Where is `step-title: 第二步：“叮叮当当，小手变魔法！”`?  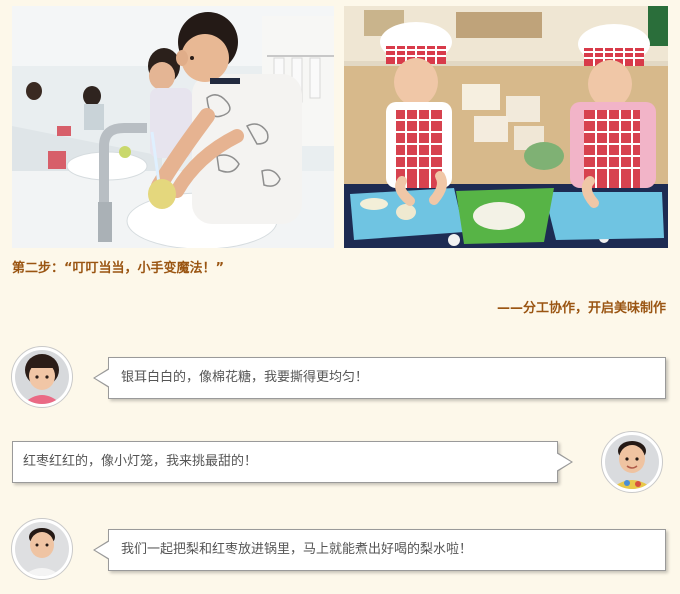 step-title: 第二步：“叮叮当当，小手变魔法！” is located at coordinates (118, 268).